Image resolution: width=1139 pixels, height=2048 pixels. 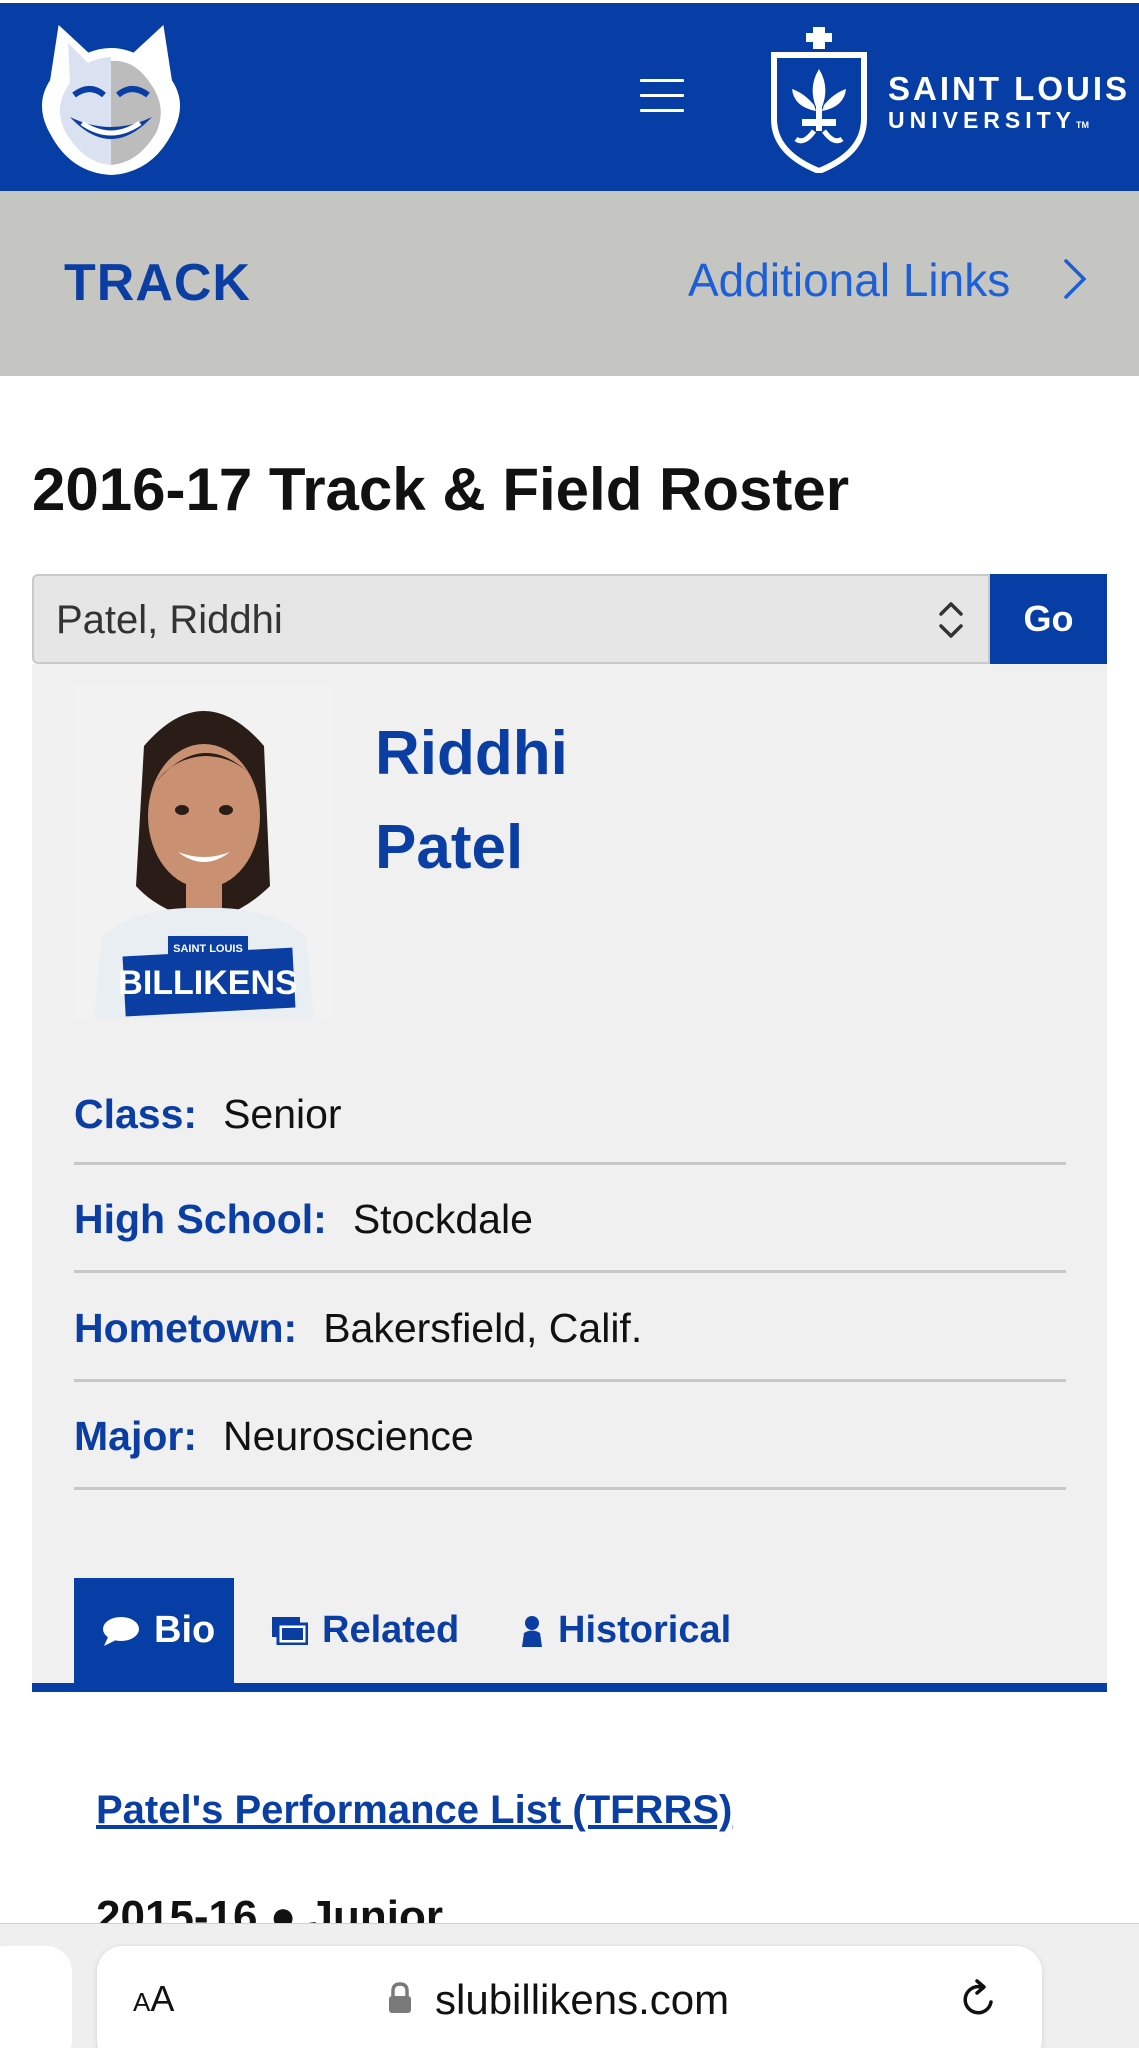 I want to click on comment-icon, so click(x=121, y=1631).